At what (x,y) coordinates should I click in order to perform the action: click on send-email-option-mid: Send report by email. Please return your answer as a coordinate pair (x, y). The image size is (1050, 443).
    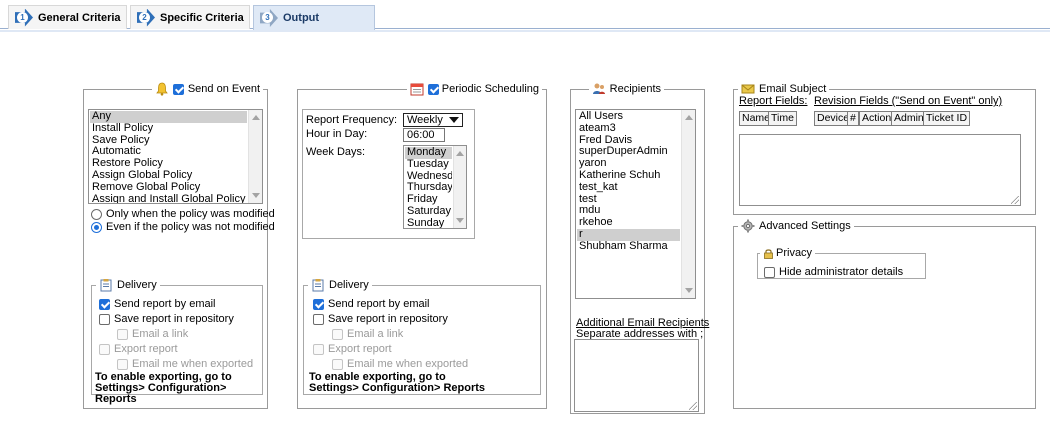
    Looking at the image, I should click on (371, 304).